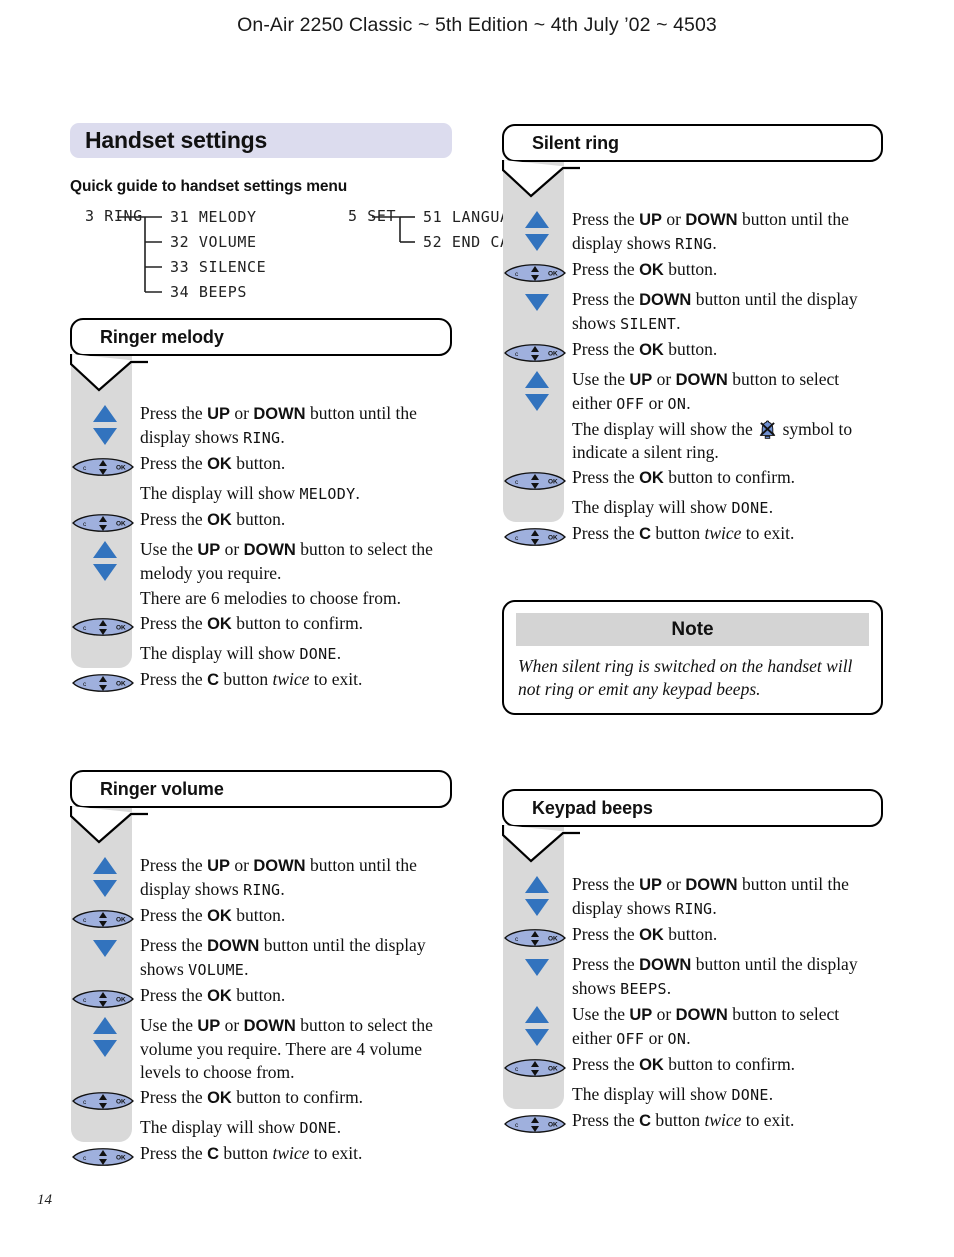 The image size is (954, 1257). I want to click on step-row: The display will show DONE., so click(692, 508).